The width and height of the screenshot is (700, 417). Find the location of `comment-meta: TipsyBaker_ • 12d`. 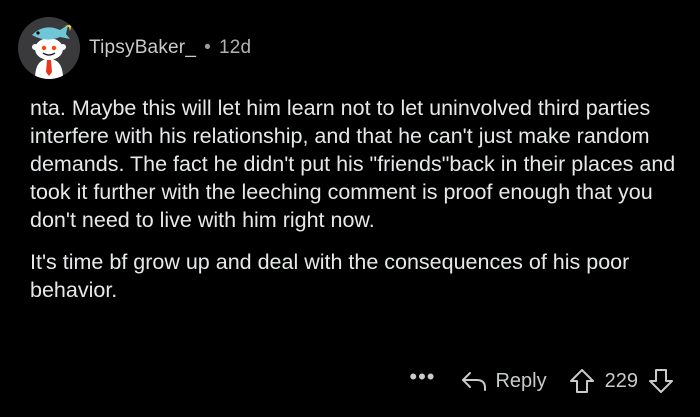

comment-meta: TipsyBaker_ • 12d is located at coordinates (170, 48).